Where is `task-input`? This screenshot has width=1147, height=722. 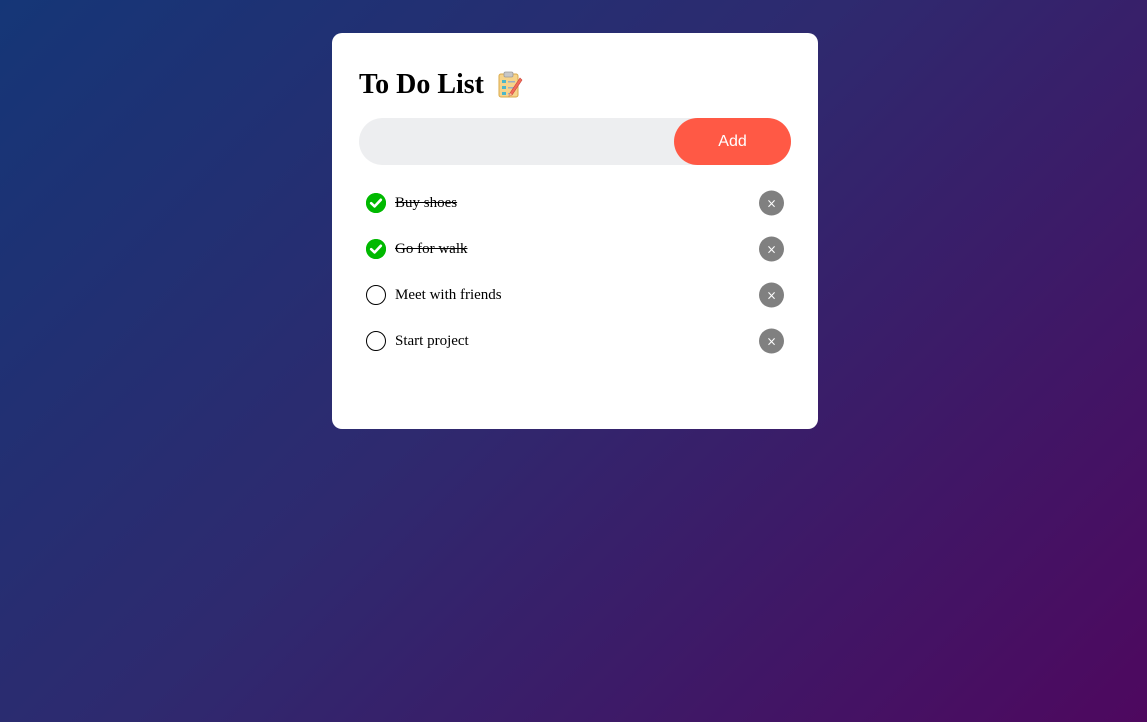
task-input is located at coordinates (516, 141).